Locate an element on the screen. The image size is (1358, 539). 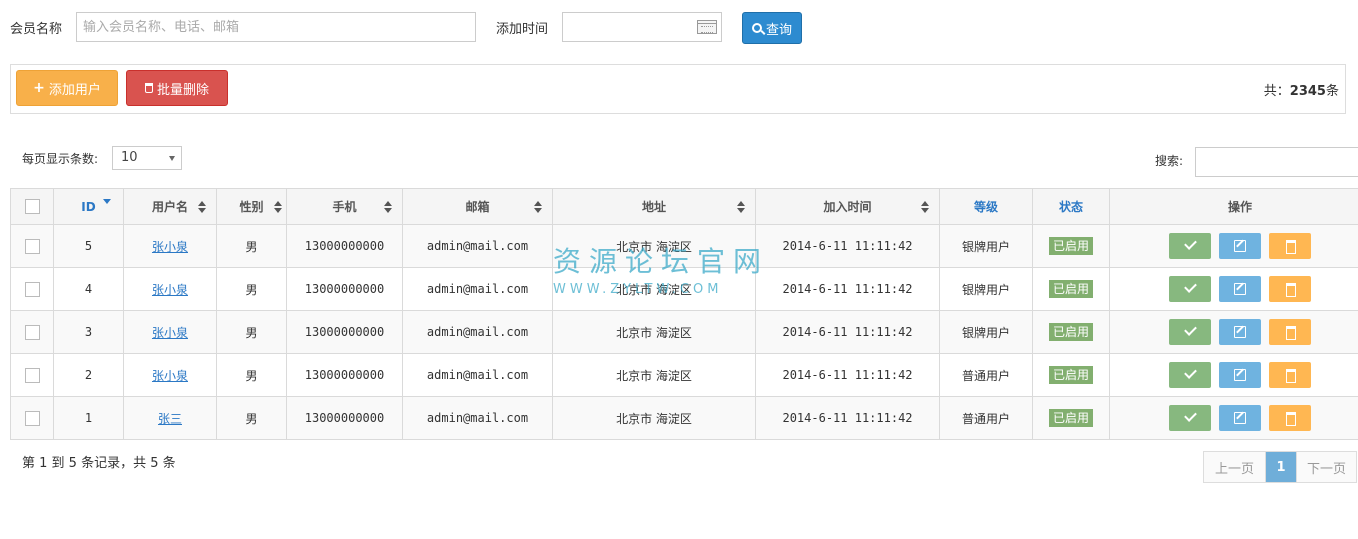
query-button: 查询 is located at coordinates (772, 28).